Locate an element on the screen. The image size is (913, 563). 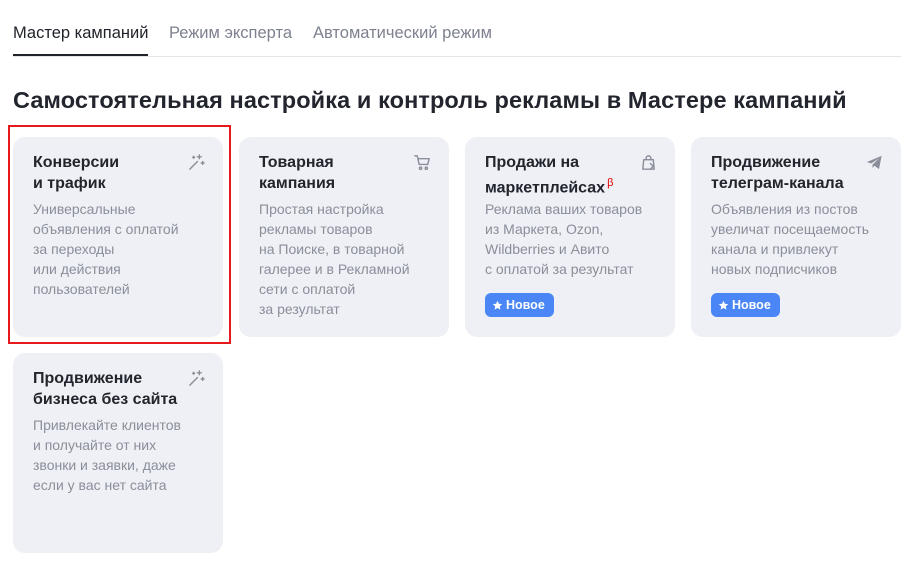
tab-expert-mode: Режим эксперта is located at coordinates (230, 33).